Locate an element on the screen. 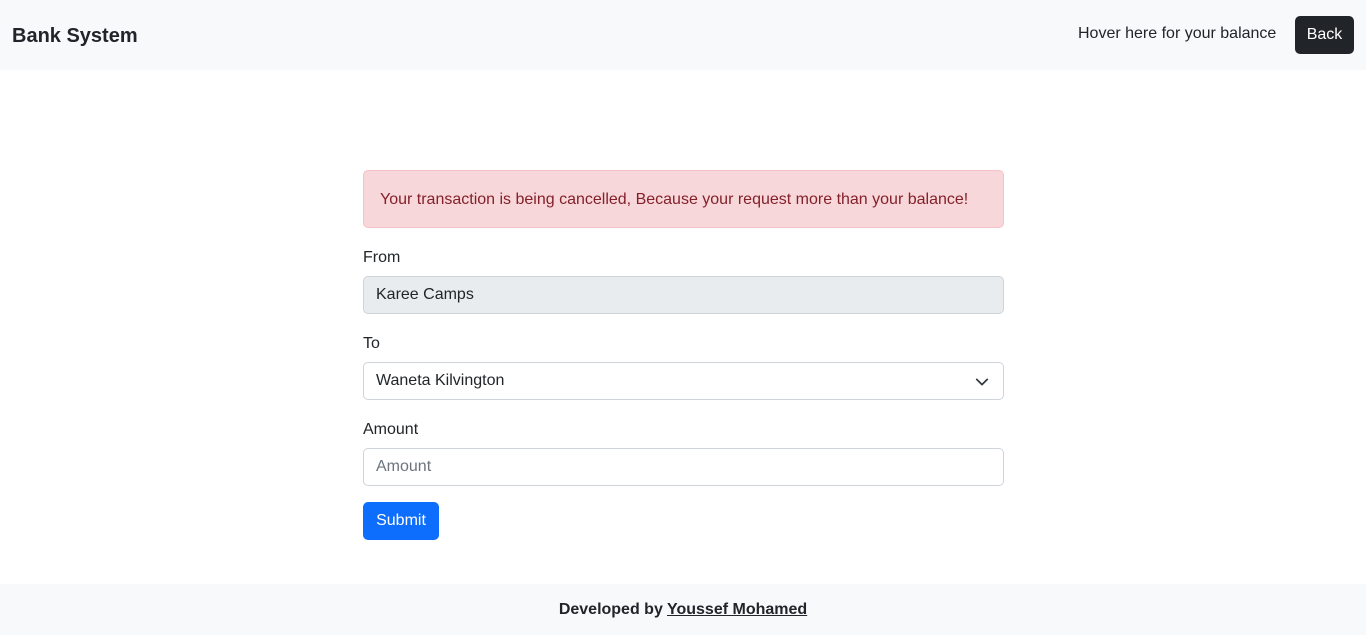 This screenshot has width=1366, height=635. submit-button: Submit is located at coordinates (401, 521).